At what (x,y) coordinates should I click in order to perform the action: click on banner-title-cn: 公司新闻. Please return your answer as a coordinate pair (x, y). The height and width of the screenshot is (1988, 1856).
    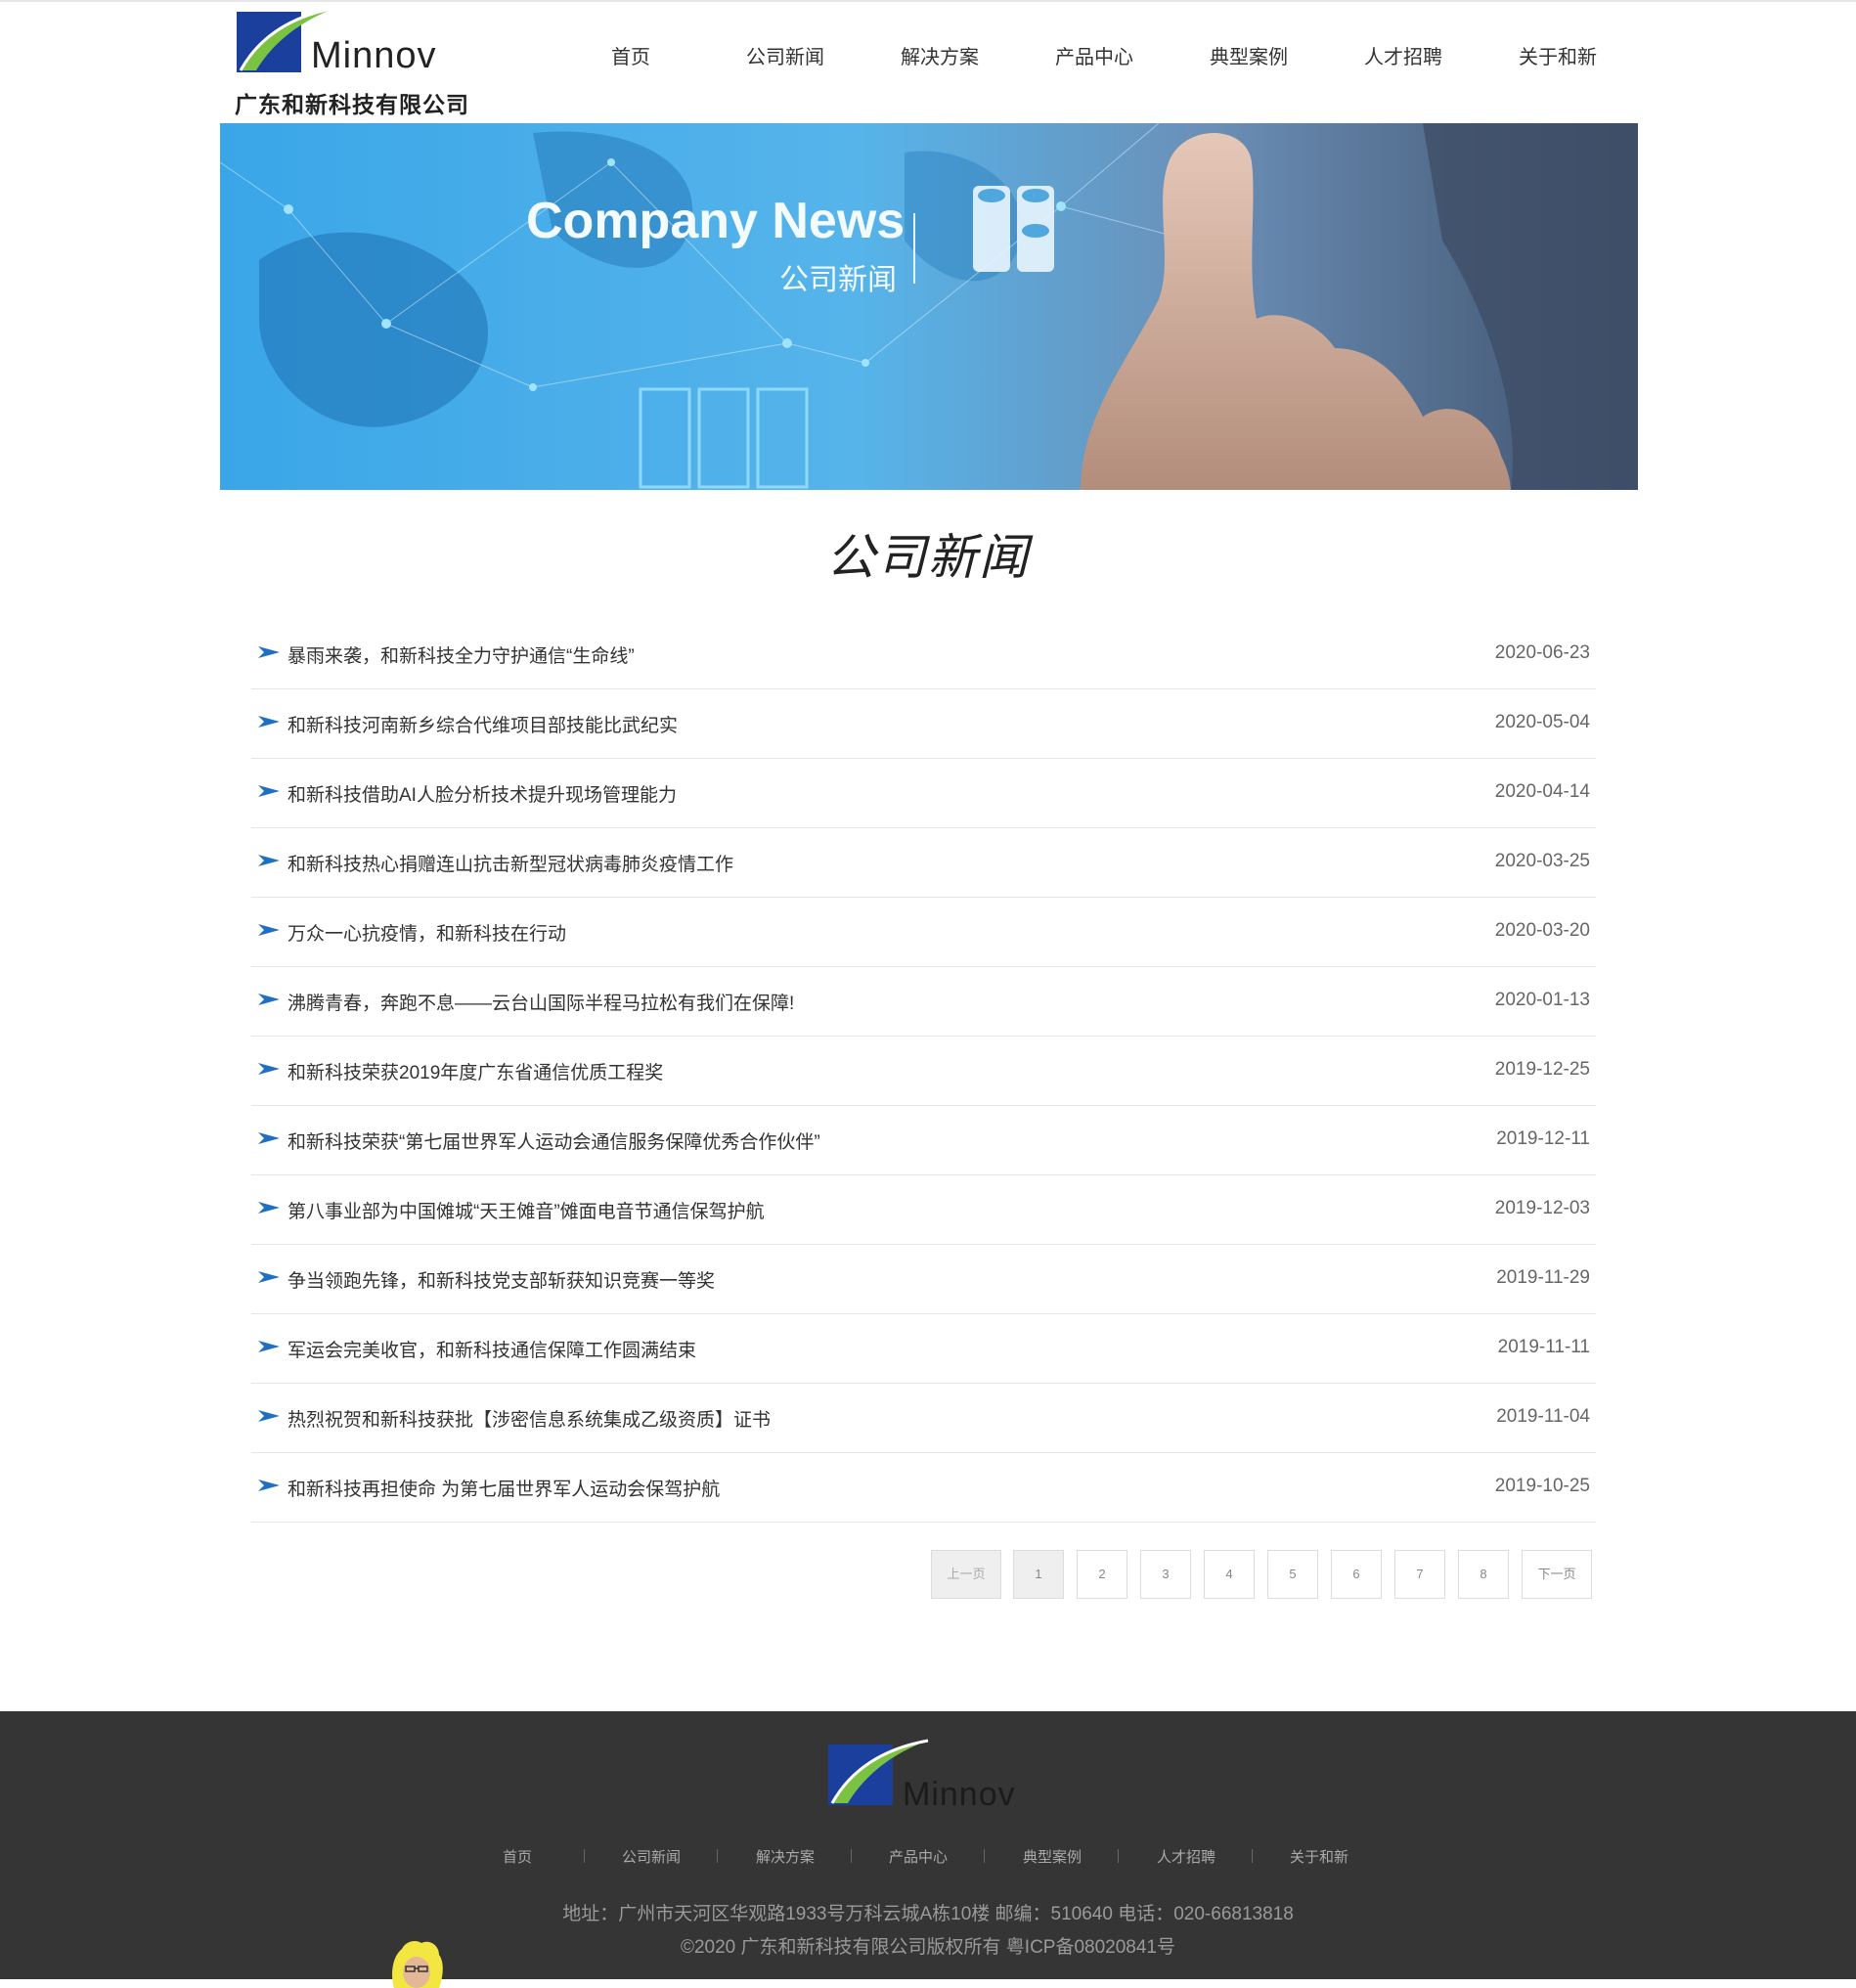
    Looking at the image, I should click on (838, 280).